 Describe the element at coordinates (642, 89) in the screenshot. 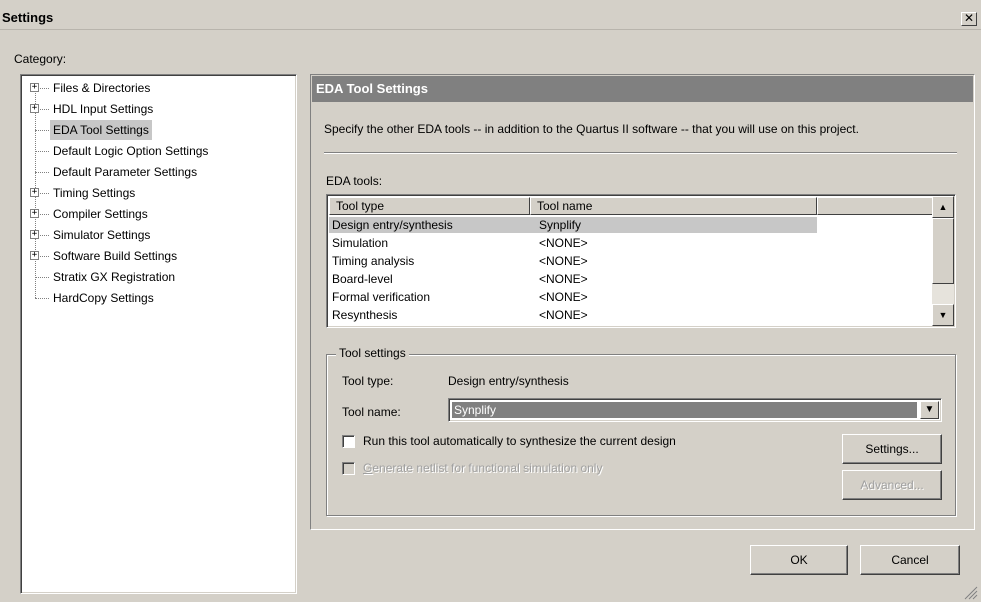

I see `panel-header: EDA Tool Settings` at that location.